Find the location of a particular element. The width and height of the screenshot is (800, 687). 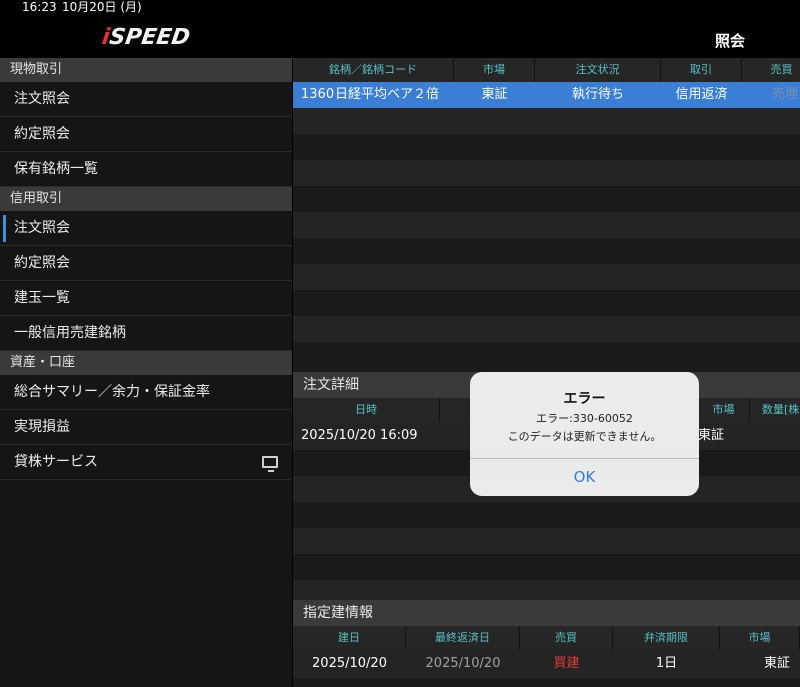

col-header-deadline: 弁済期限 is located at coordinates (666, 638).